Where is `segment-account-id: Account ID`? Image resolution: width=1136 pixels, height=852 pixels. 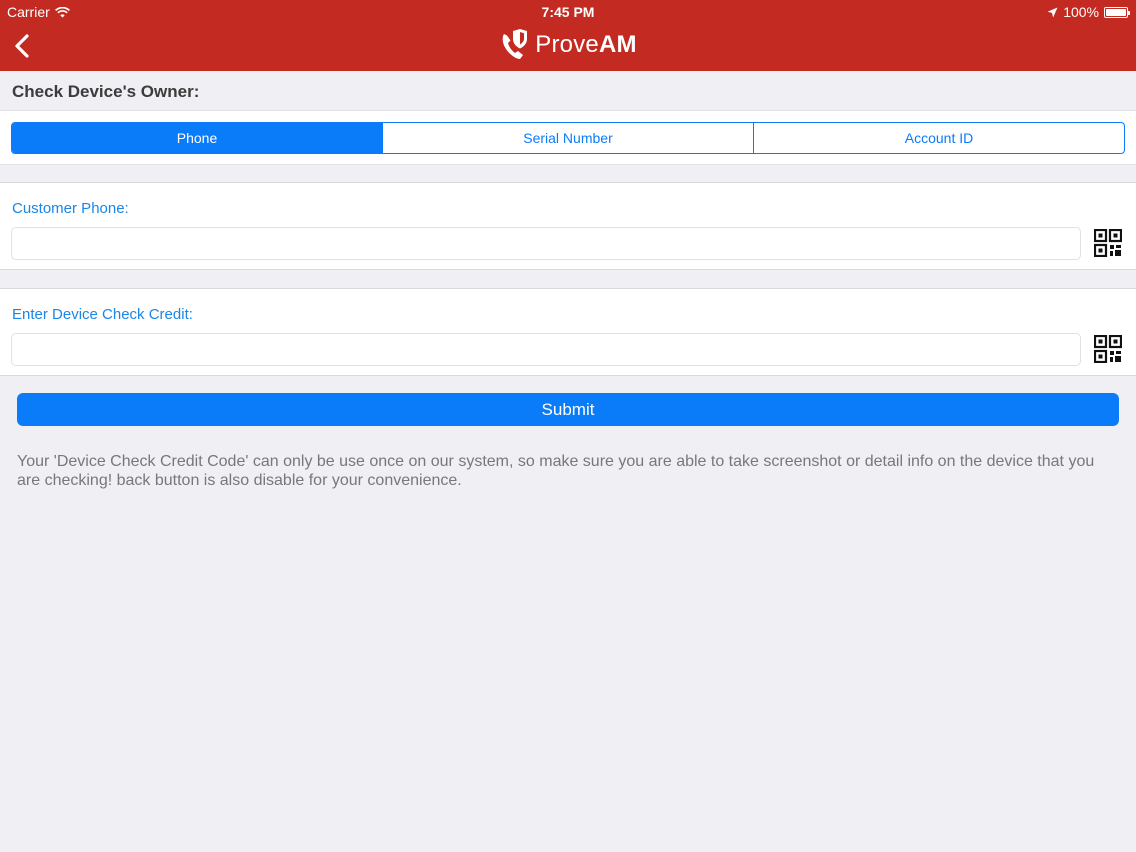 segment-account-id: Account ID is located at coordinates (938, 138).